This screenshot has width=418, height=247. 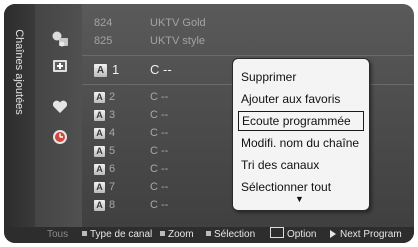 I want to click on list-item: 824 UKTV Gold, so click(x=248, y=23).